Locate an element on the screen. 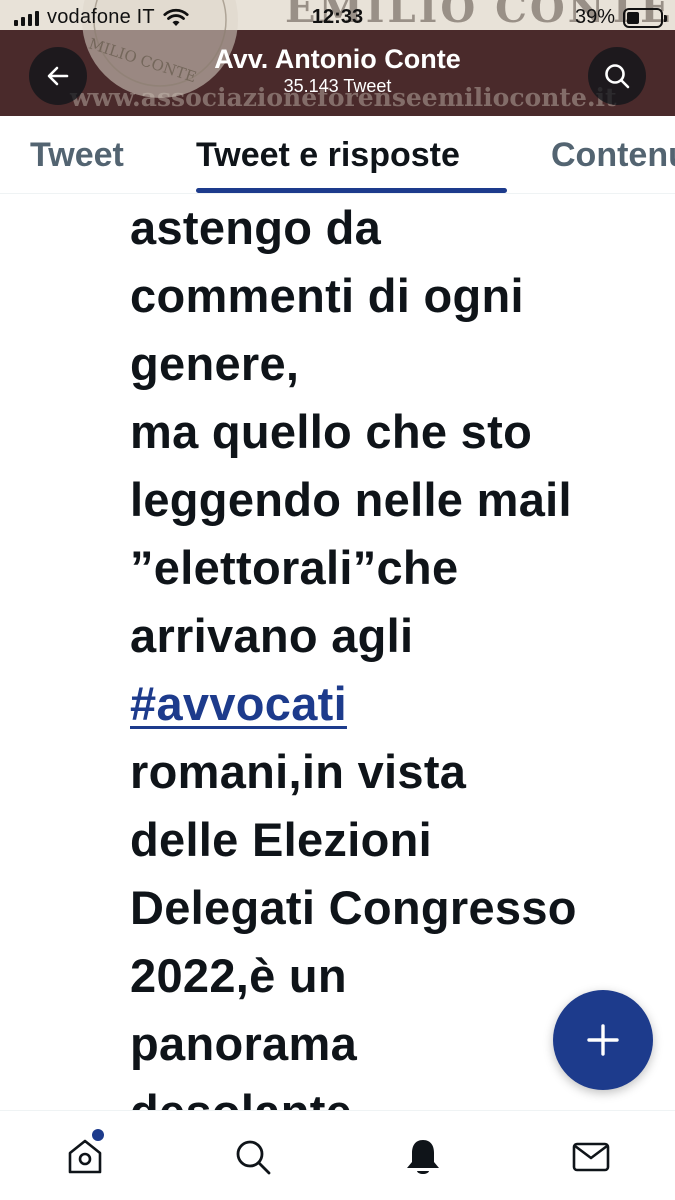 This screenshot has width=675, height=1200. home-icon is located at coordinates (85, 1156).